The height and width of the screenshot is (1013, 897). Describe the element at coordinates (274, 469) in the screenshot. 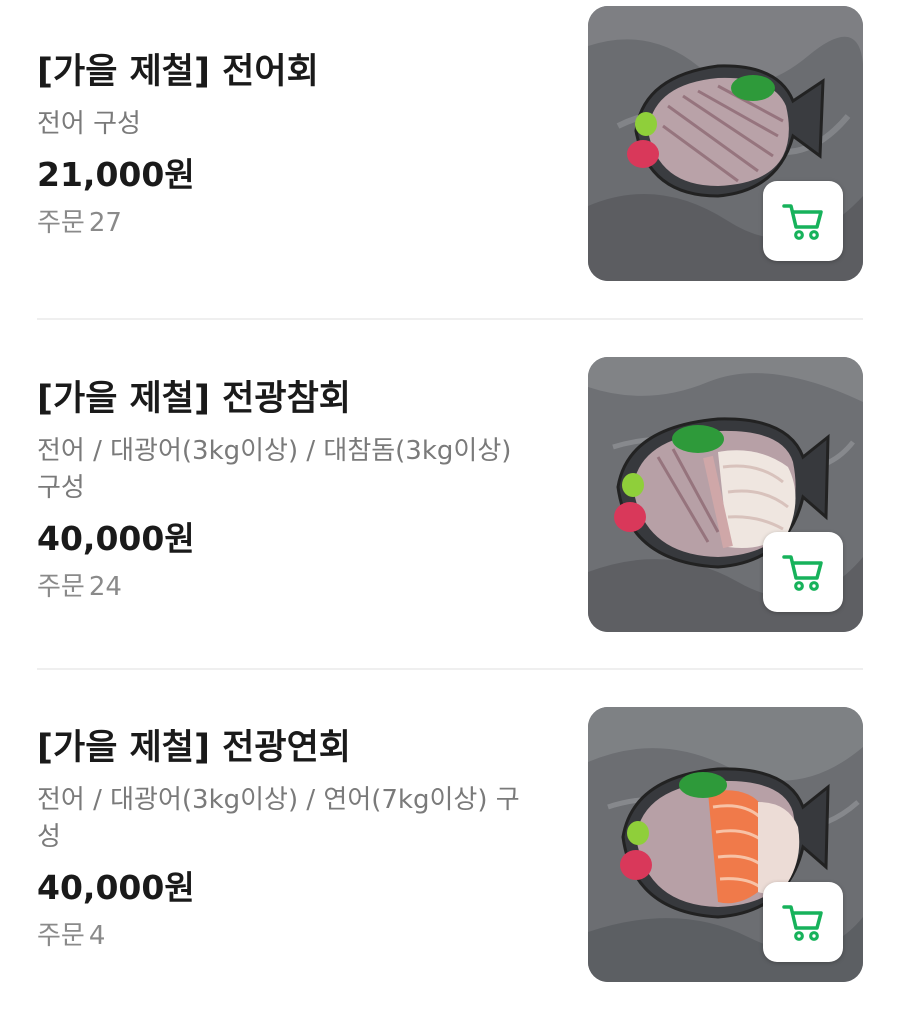

I see `menu-item-description: 전어 / 대광어(3kg이상) / 대참돔(3kg이상) 구성` at that location.